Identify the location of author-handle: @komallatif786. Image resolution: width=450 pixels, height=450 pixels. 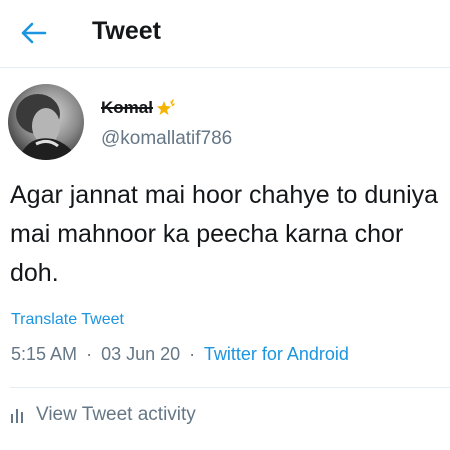
(166, 139).